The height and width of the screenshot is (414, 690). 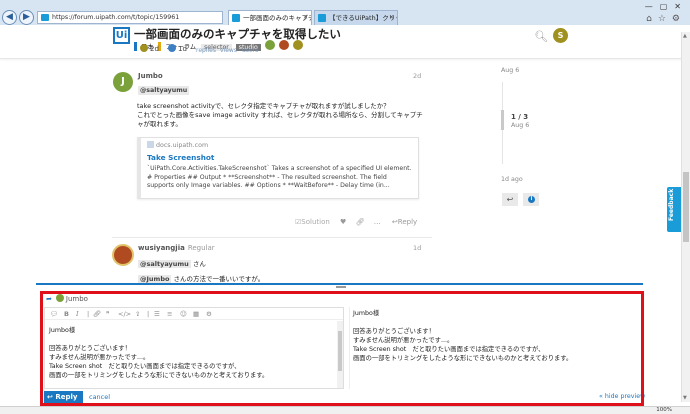 I want to click on reply-icon: ↩, so click(x=510, y=199).